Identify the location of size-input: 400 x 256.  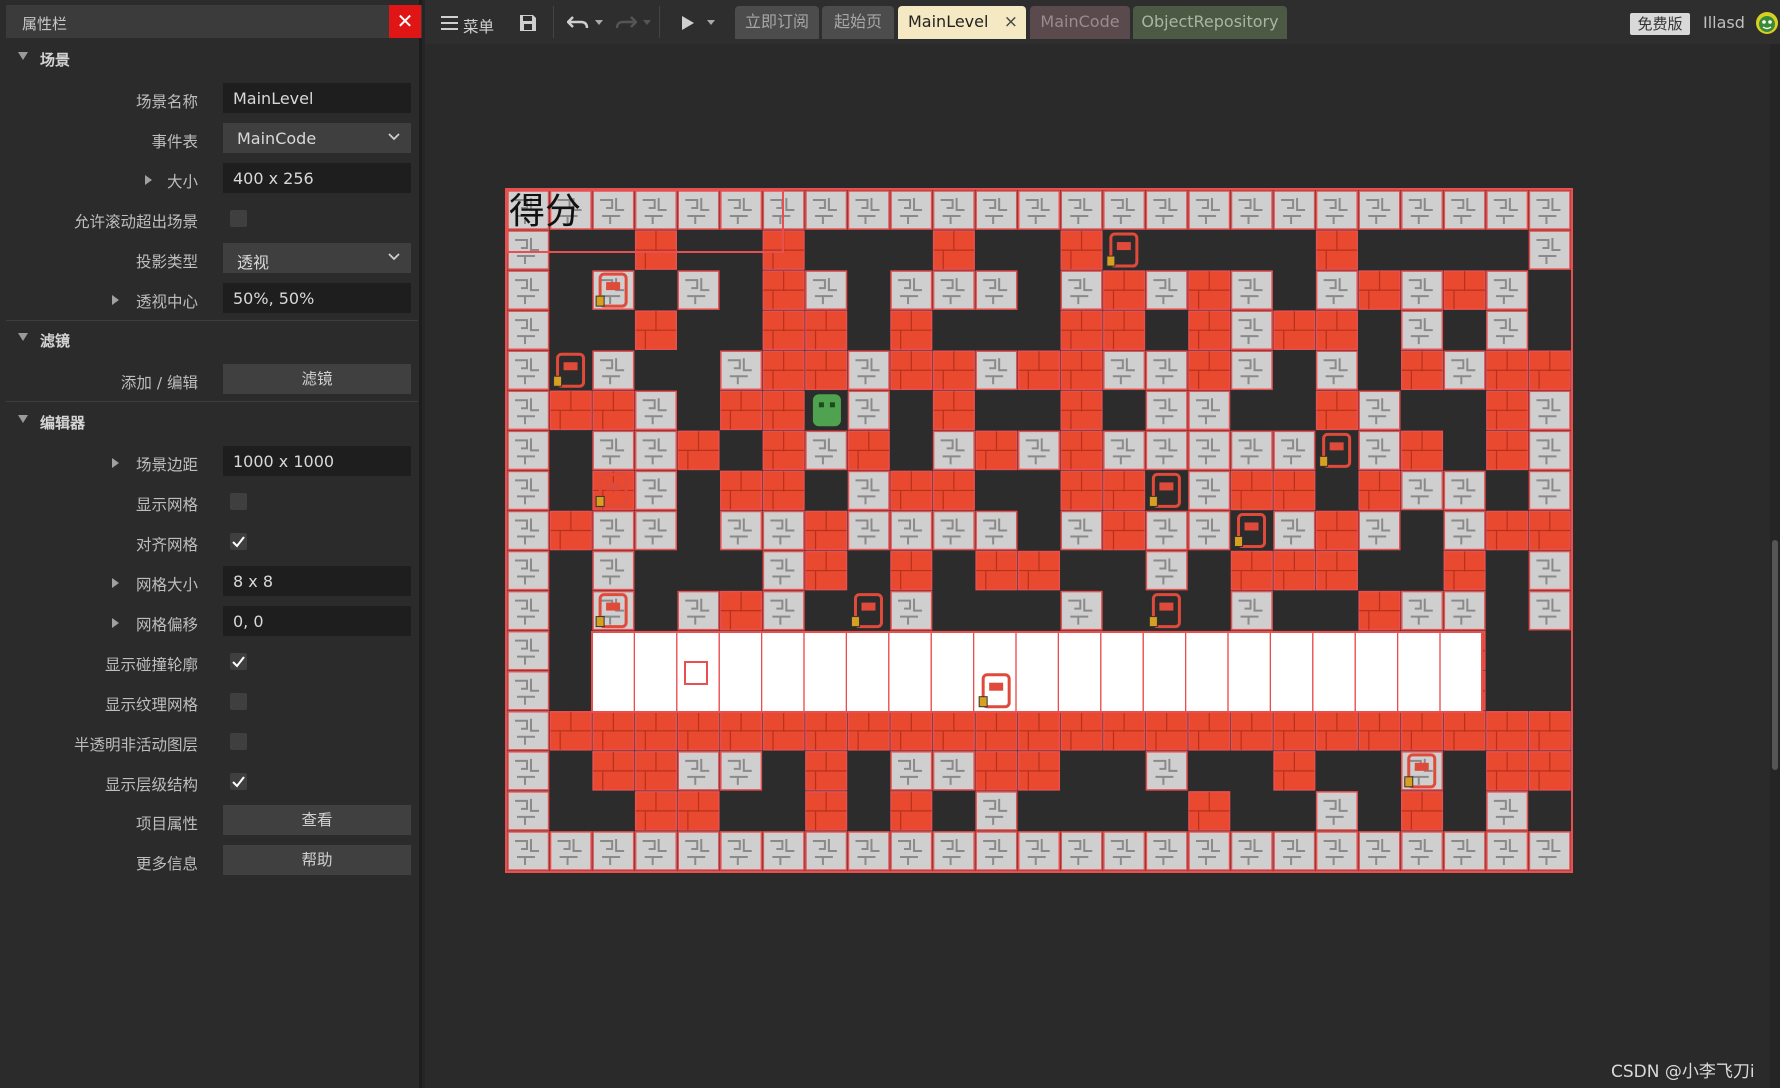
(317, 178).